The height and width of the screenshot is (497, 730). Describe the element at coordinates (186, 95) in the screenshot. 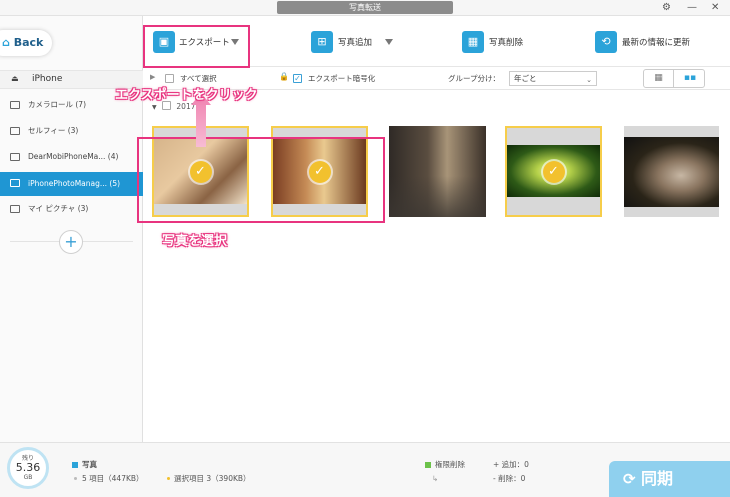

I see `annotation-click-export: エクスポートをクリック` at that location.